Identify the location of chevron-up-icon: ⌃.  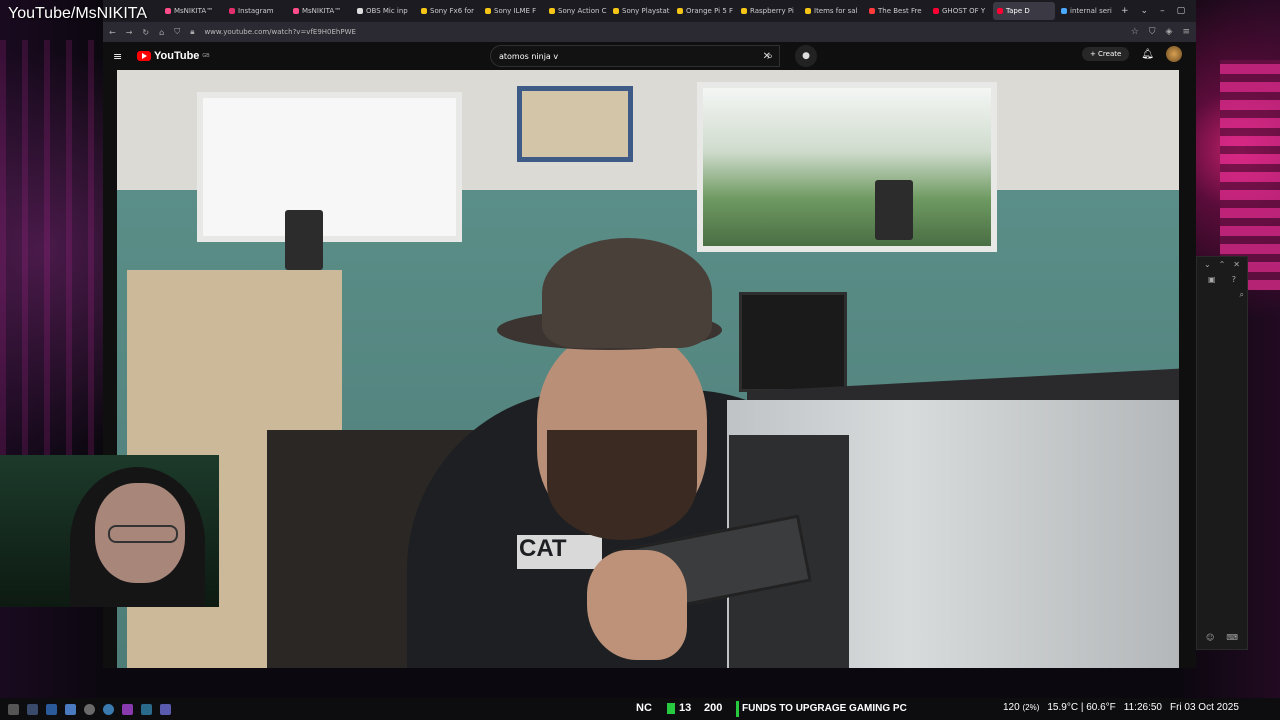
(1222, 264).